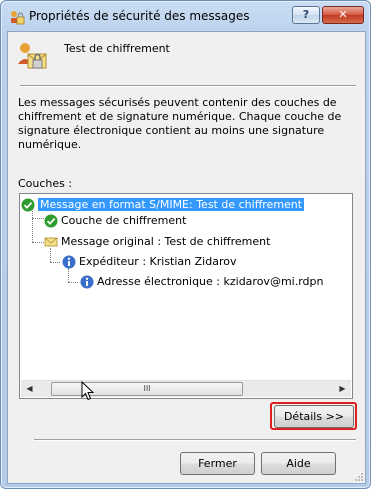  I want to click on mouse-pointer-icon, so click(88, 391).